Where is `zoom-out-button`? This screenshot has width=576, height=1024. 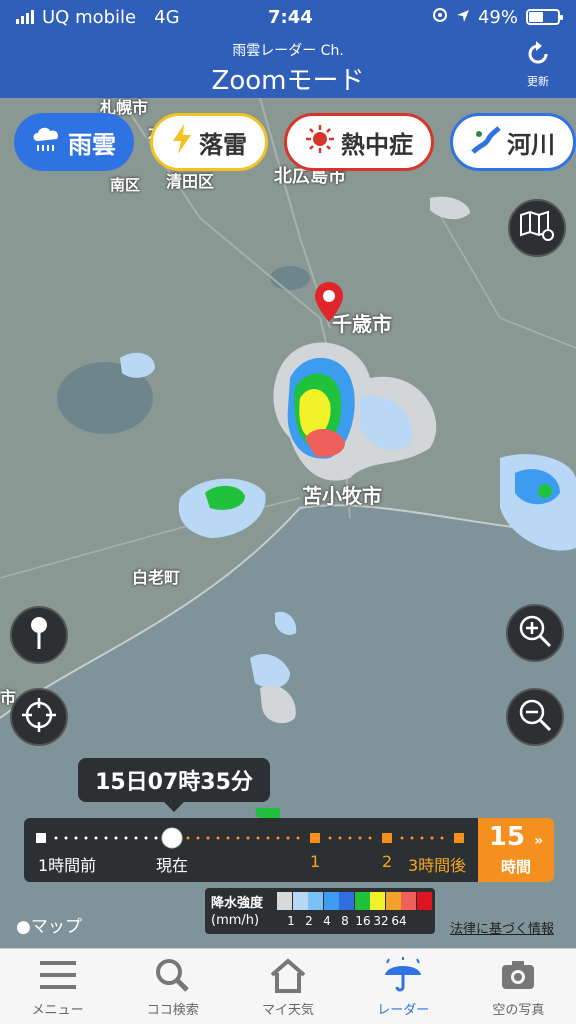 zoom-out-button is located at coordinates (535, 717).